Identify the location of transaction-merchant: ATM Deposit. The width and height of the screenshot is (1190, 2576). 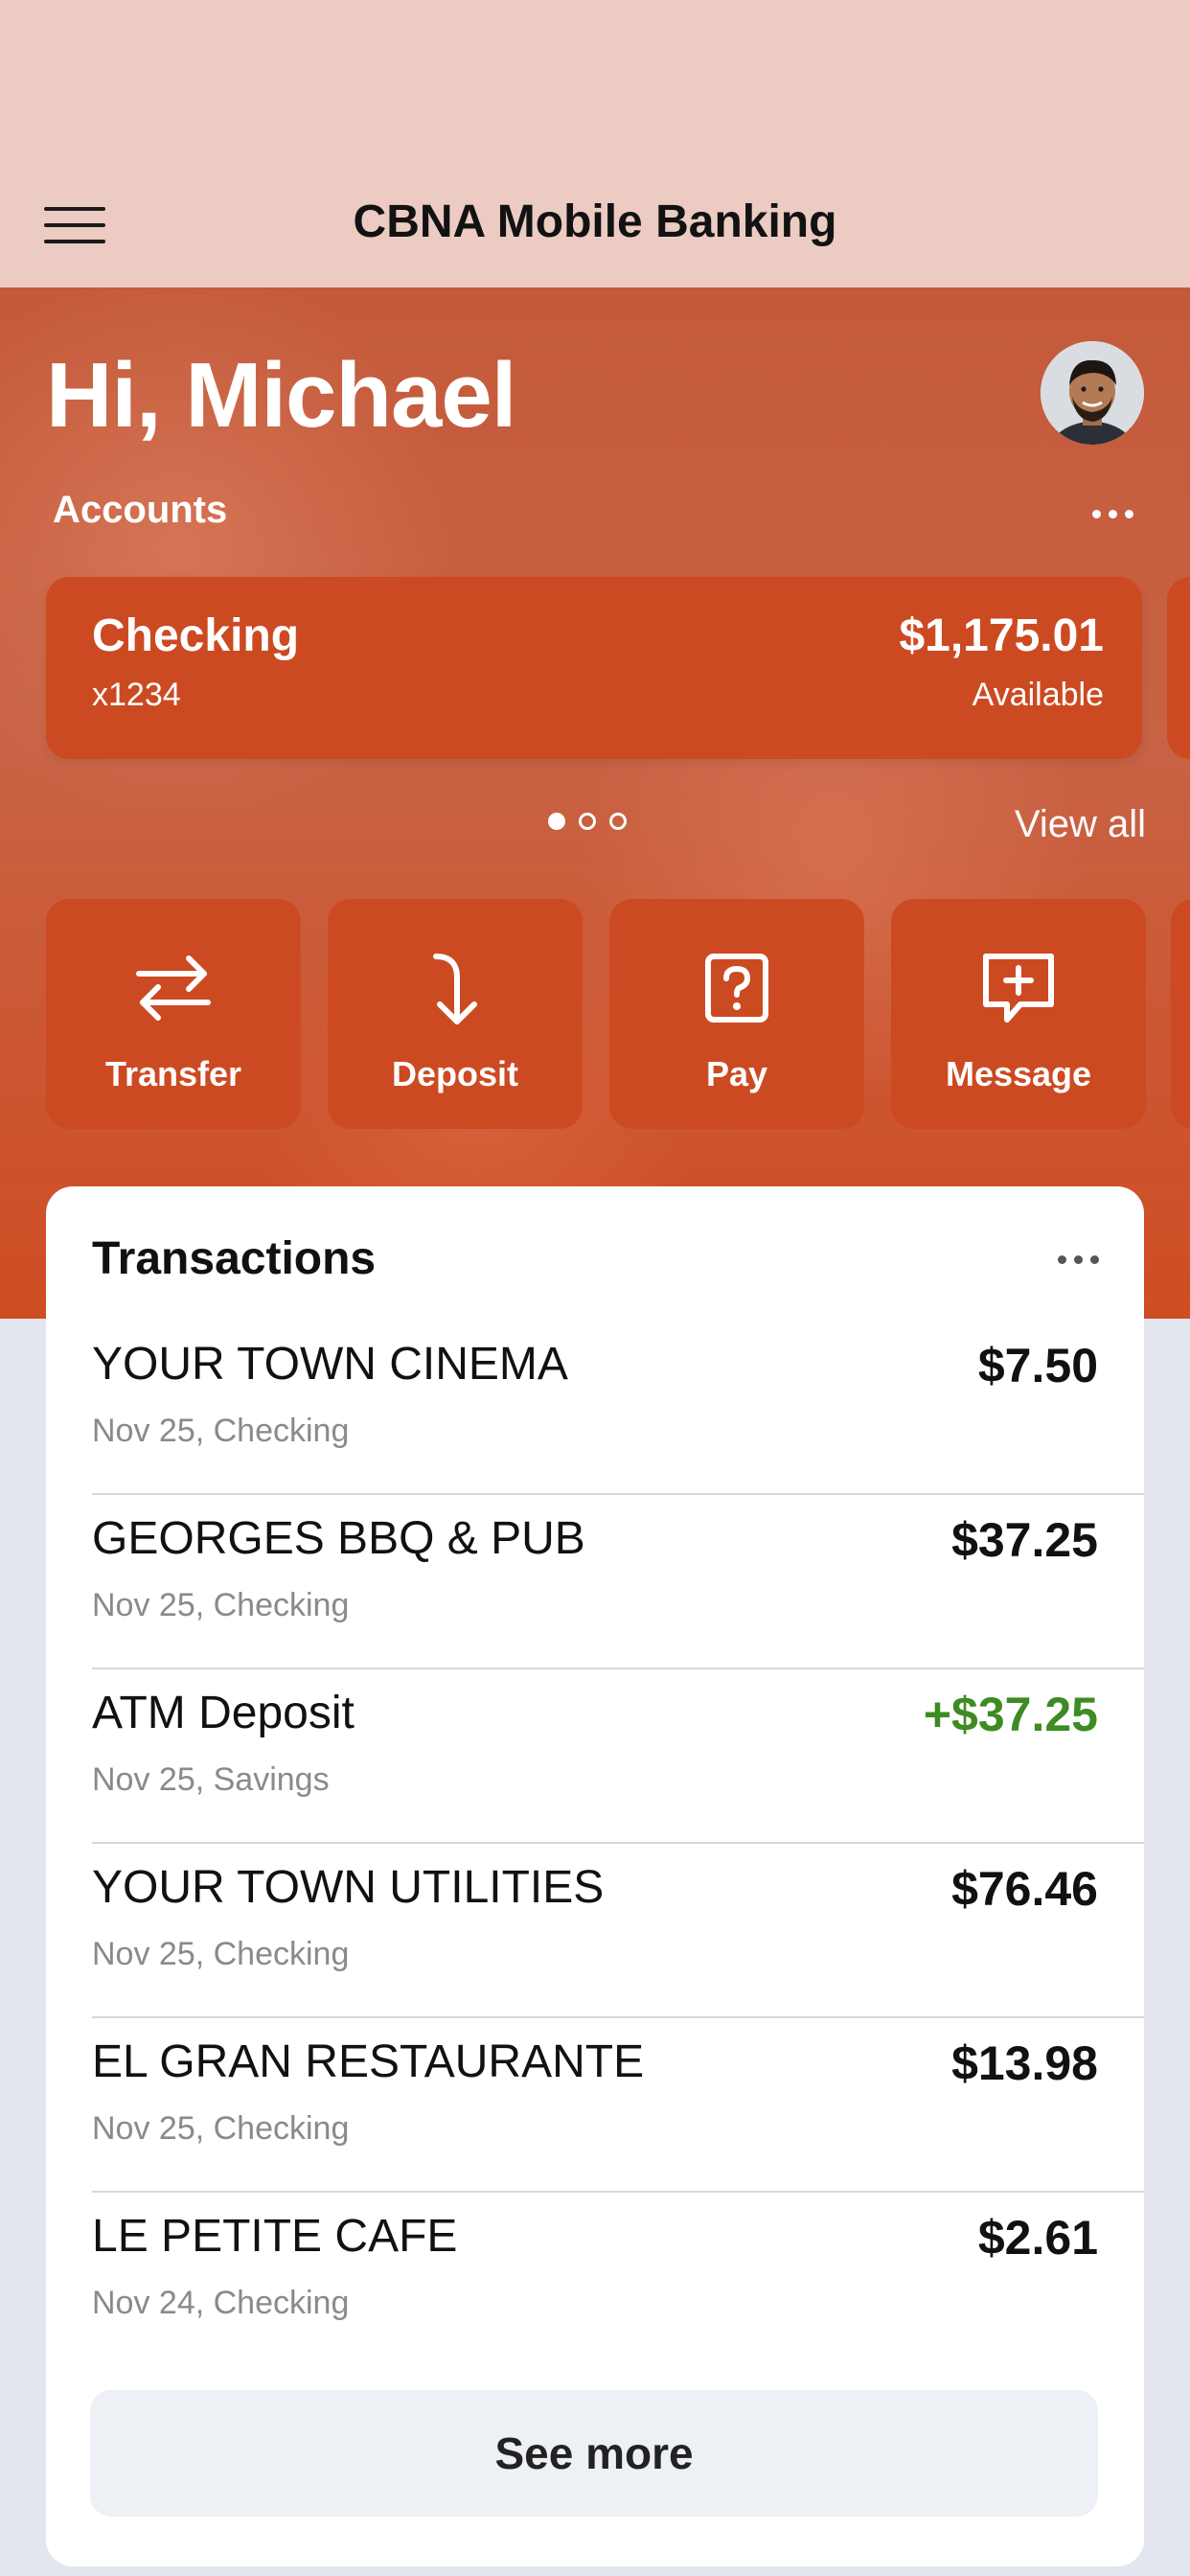
(224, 1713).